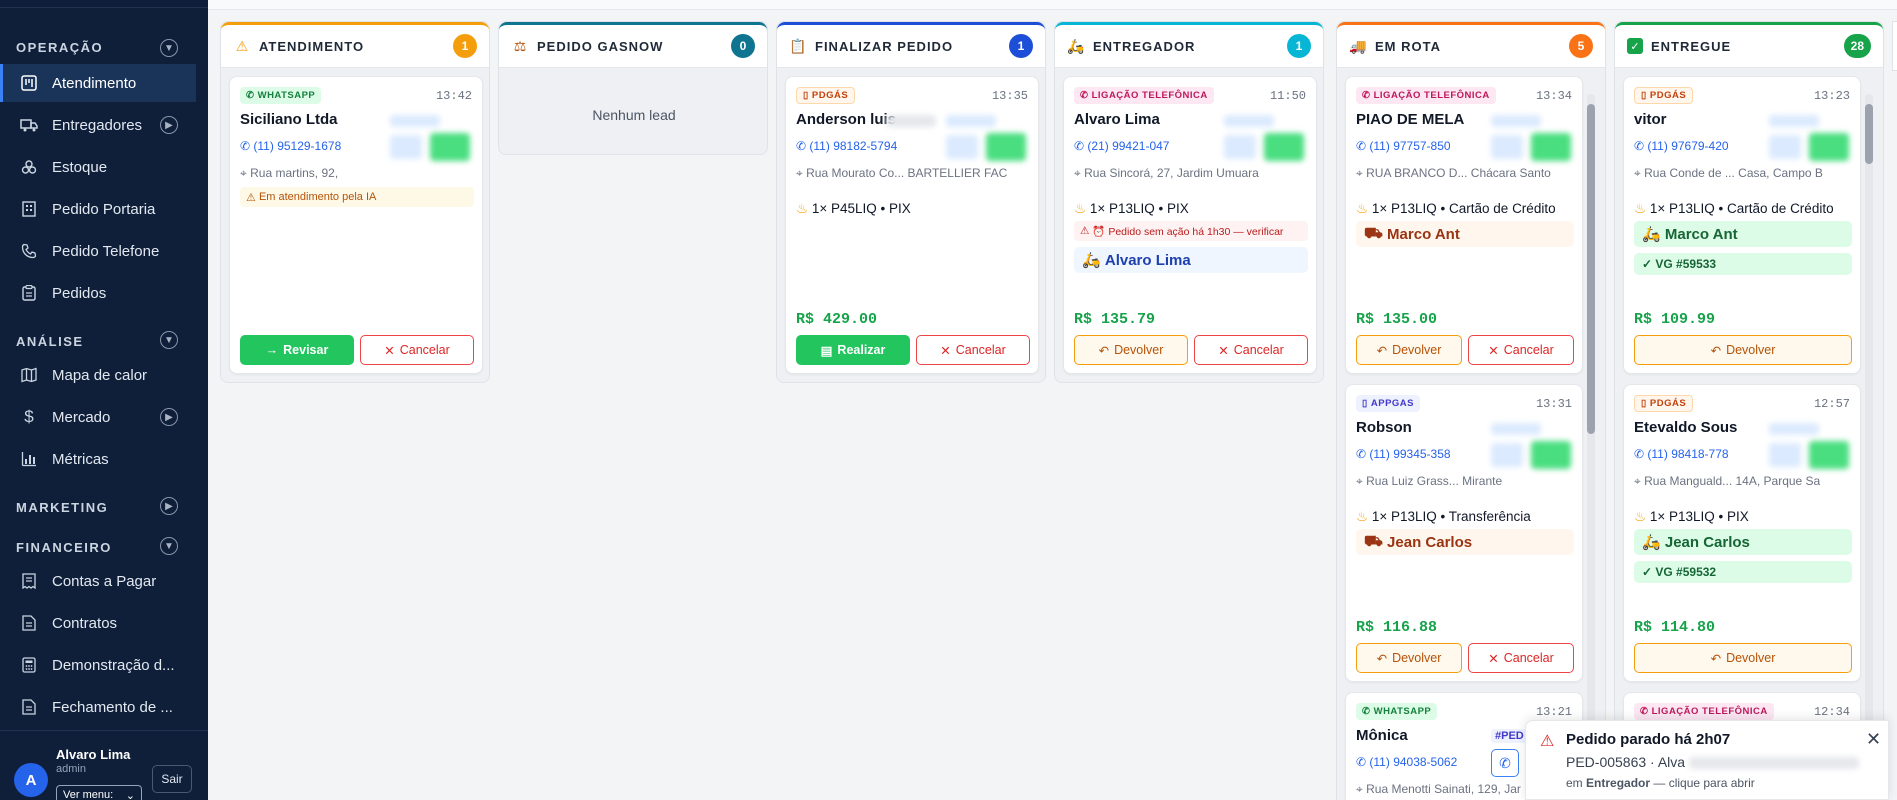 The width and height of the screenshot is (1897, 800). I want to click on sidebar-item-pedido-telefone: Pedido Telefone, so click(98, 251).